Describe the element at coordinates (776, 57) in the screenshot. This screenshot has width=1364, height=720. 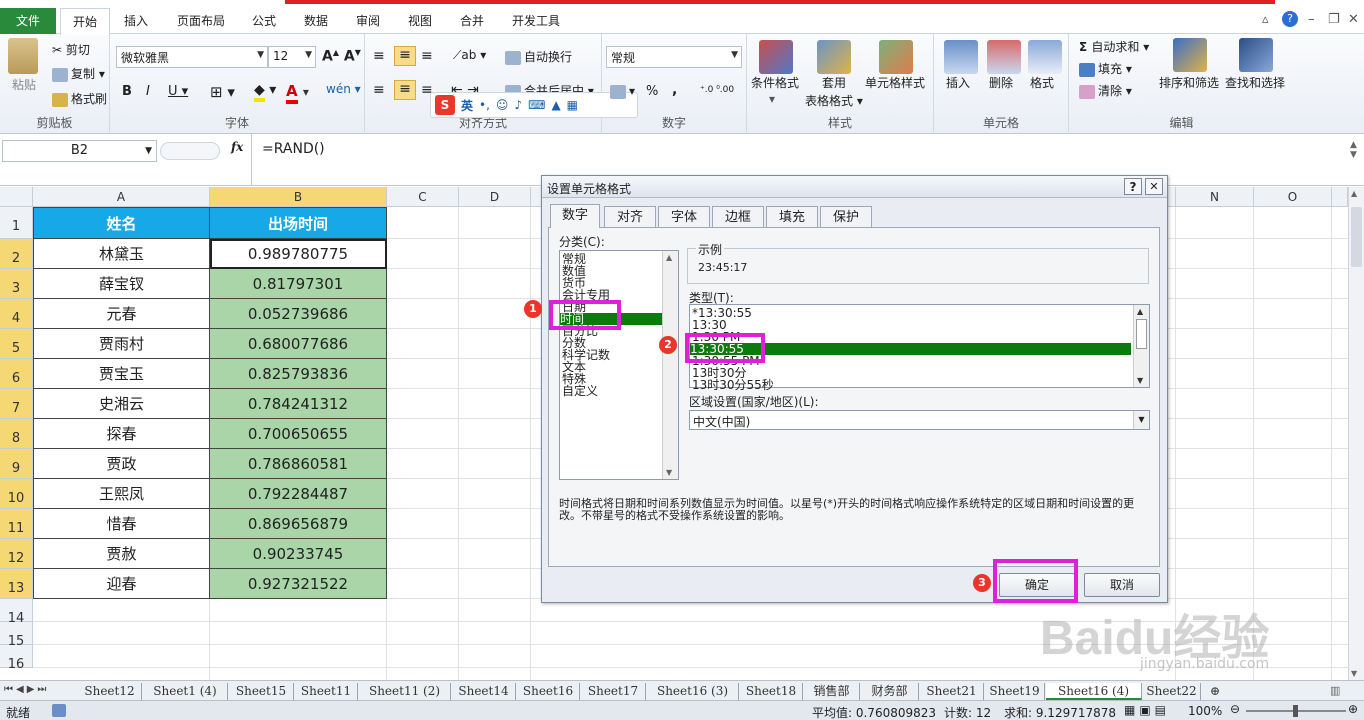
I see `conditional-format-icon` at that location.